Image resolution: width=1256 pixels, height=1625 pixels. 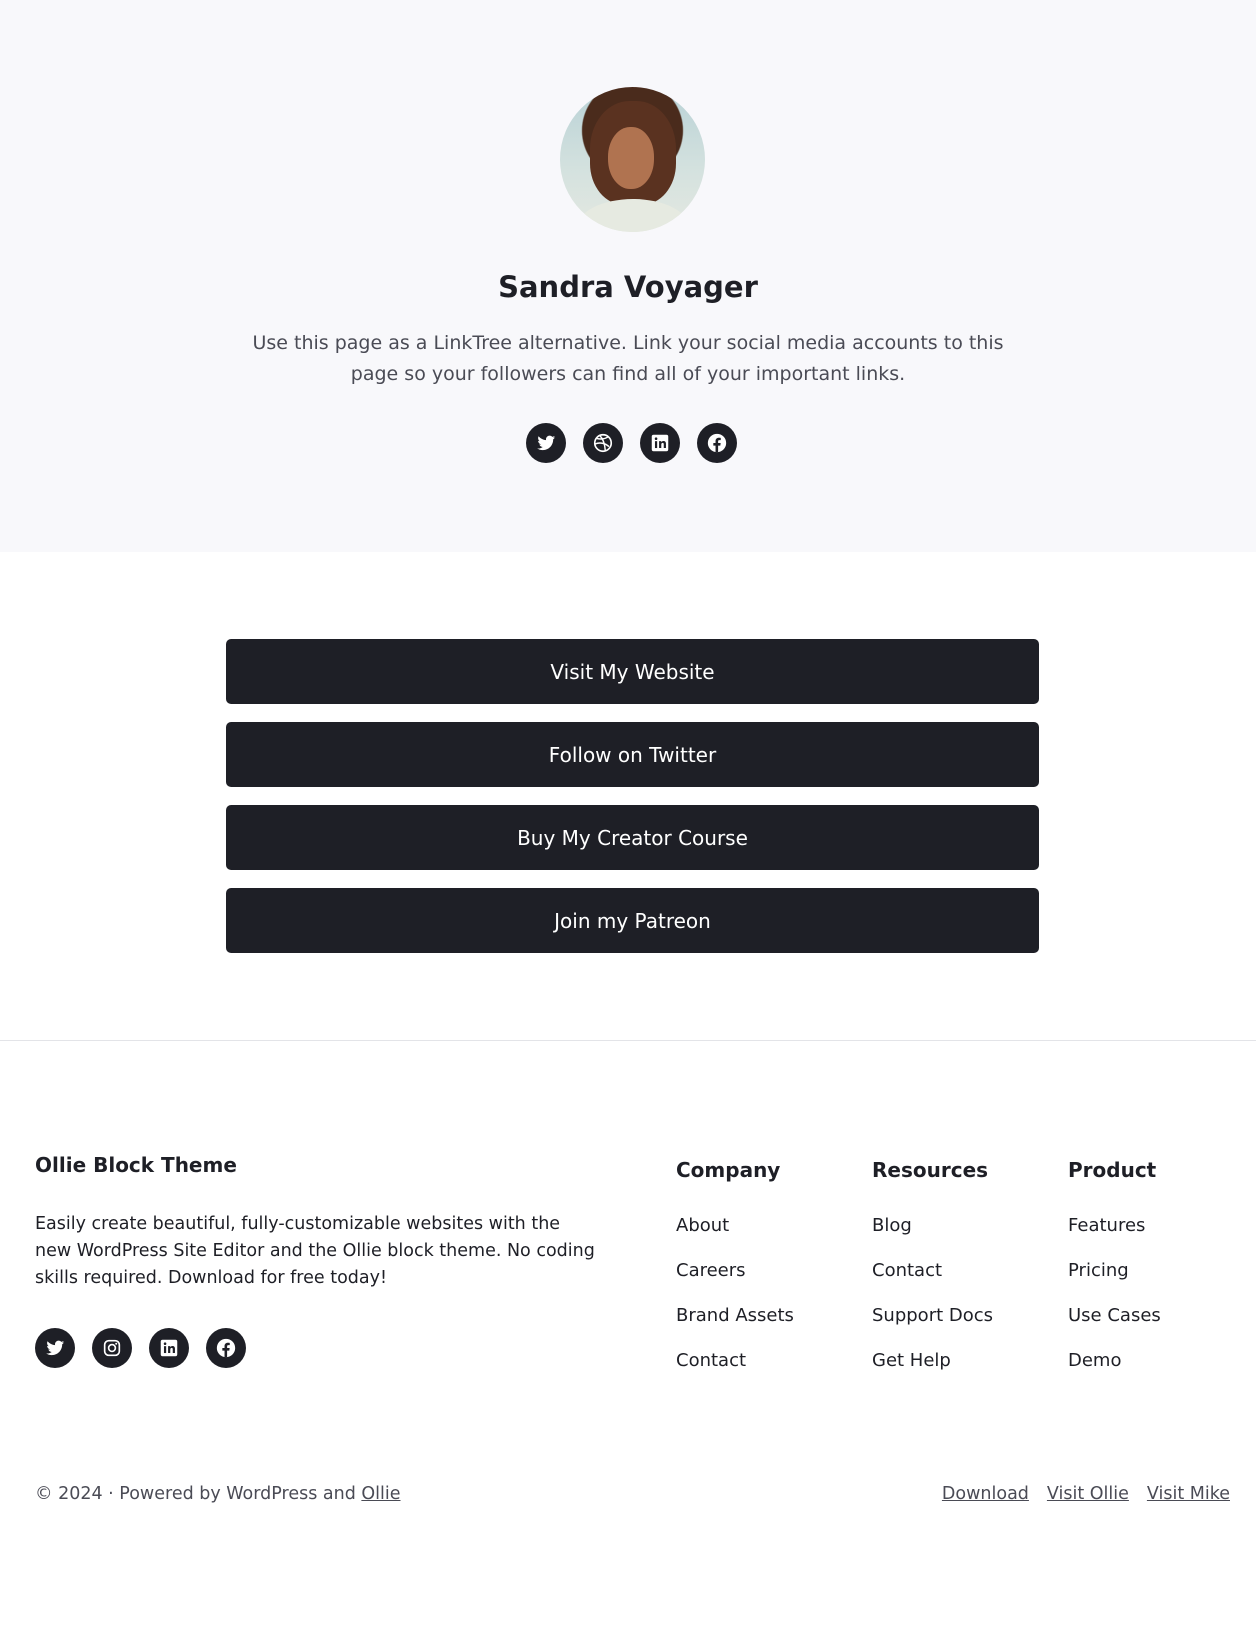 I want to click on dribbble-link, so click(x=603, y=443).